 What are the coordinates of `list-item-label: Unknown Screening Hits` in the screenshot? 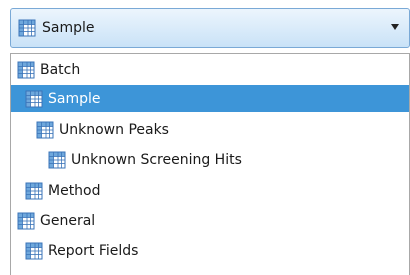 It's located at (156, 159).